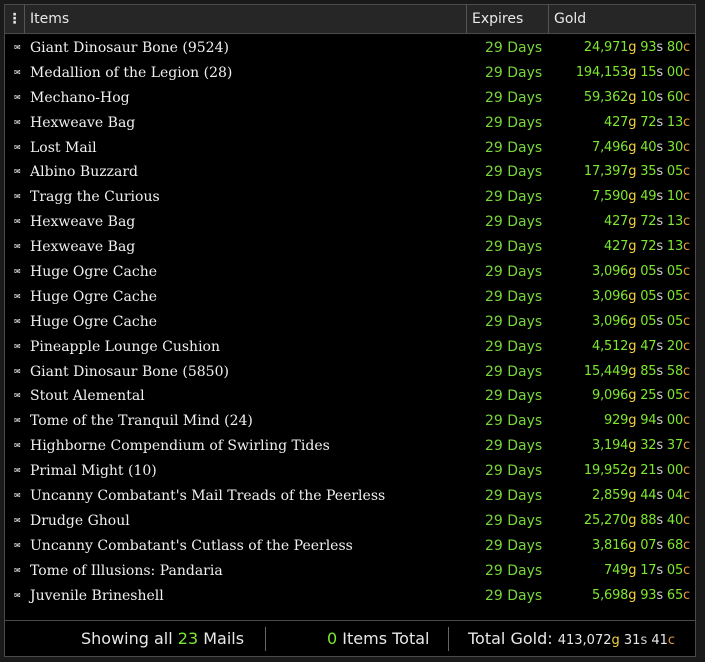 The height and width of the screenshot is (662, 705). Describe the element at coordinates (647, 421) in the screenshot. I see `gold-value: 929g 94s 00c` at that location.